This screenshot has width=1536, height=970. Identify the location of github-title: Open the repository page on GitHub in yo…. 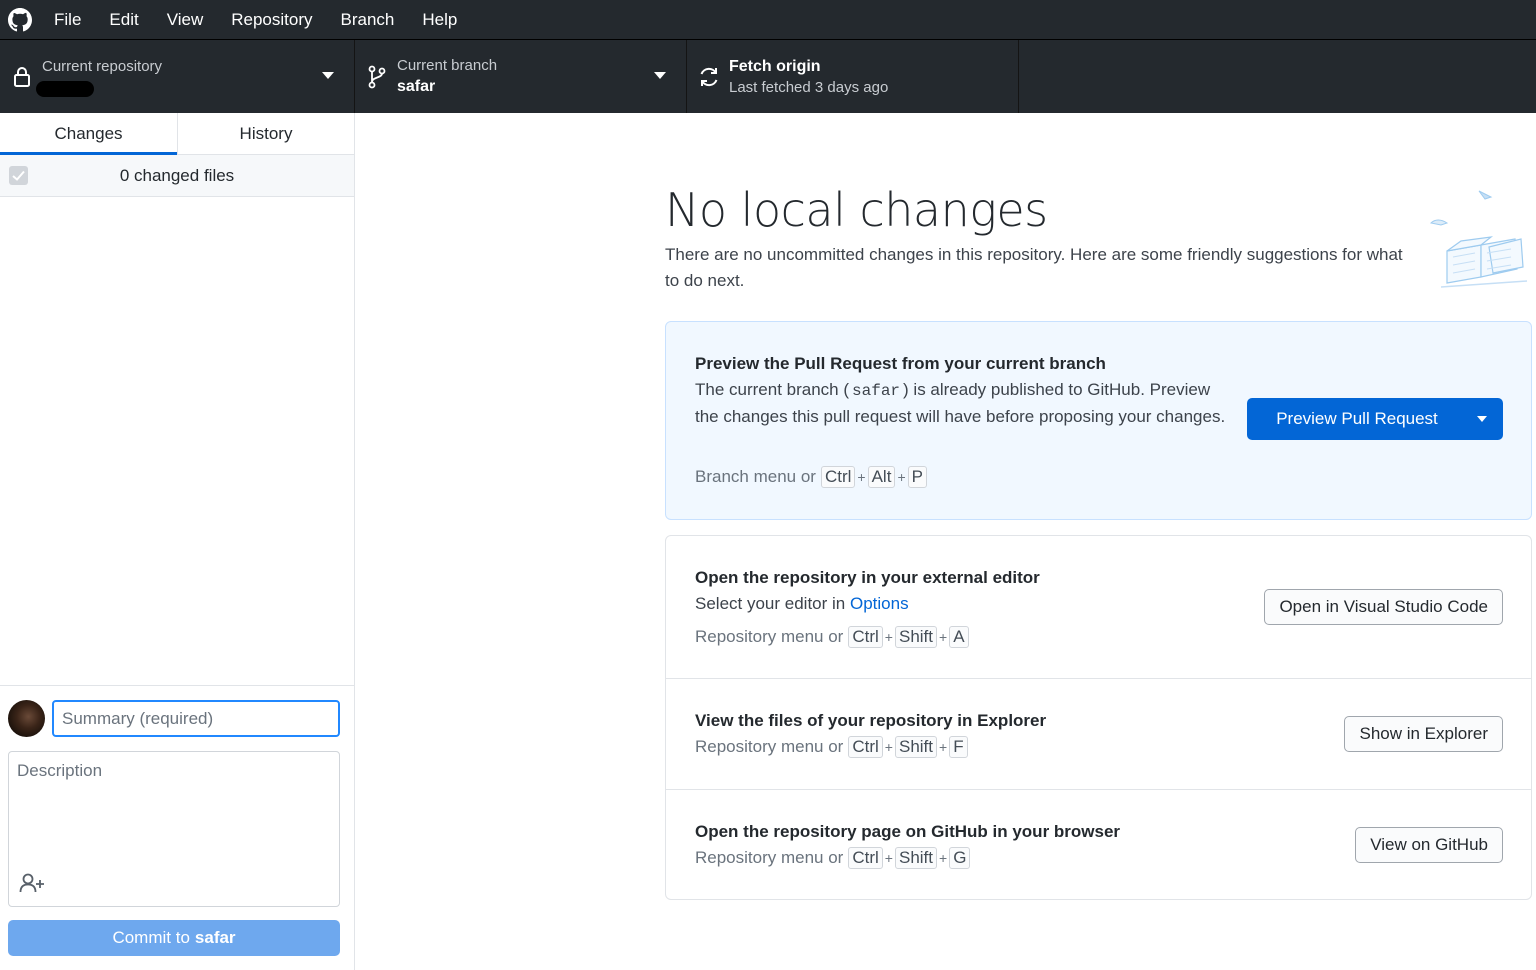
(908, 831).